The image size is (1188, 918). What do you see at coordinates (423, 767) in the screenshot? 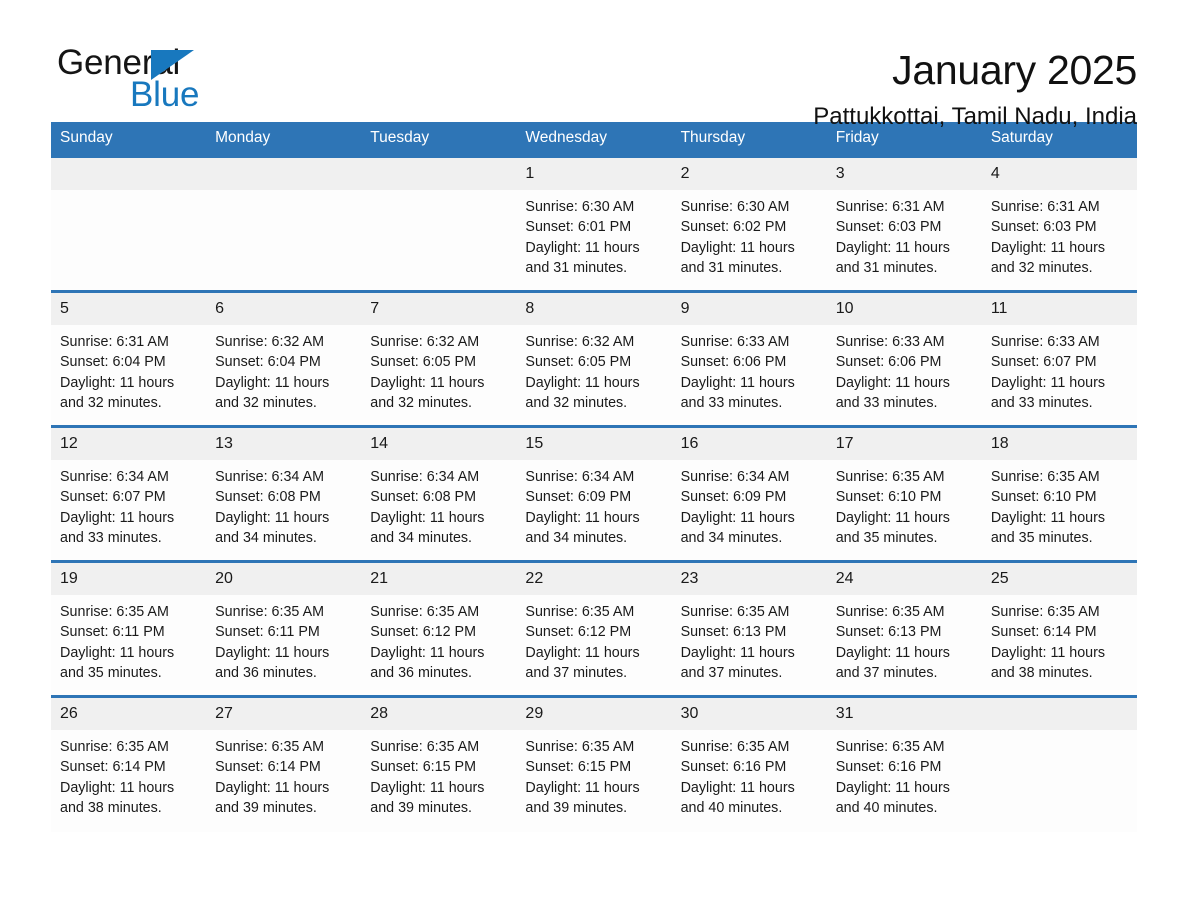
I see `sunset-time: Sunset: 6:15 PM` at bounding box center [423, 767].